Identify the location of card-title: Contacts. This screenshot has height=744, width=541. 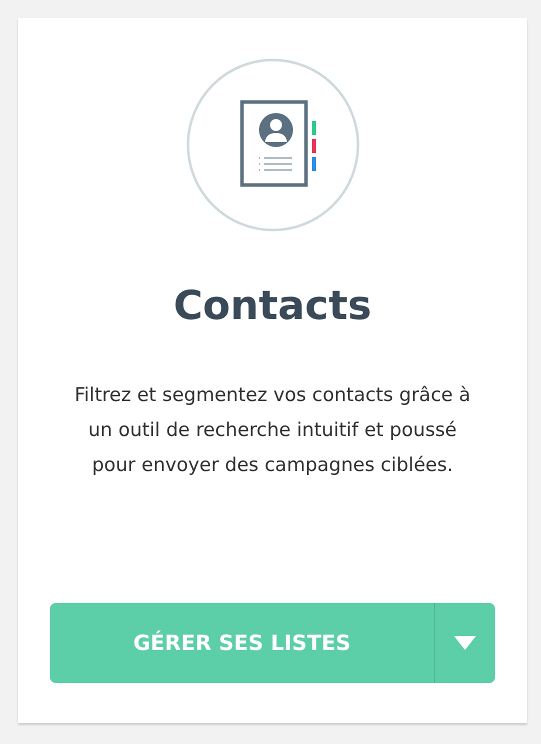
(272, 306).